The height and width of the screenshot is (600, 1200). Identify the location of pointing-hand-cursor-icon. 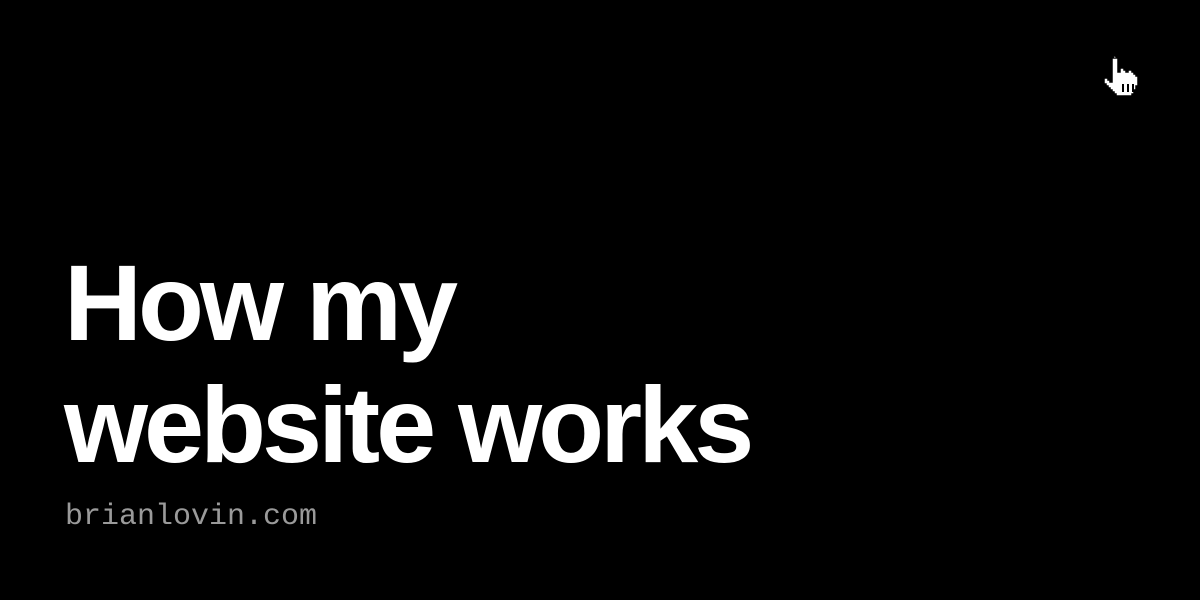
(1125, 77).